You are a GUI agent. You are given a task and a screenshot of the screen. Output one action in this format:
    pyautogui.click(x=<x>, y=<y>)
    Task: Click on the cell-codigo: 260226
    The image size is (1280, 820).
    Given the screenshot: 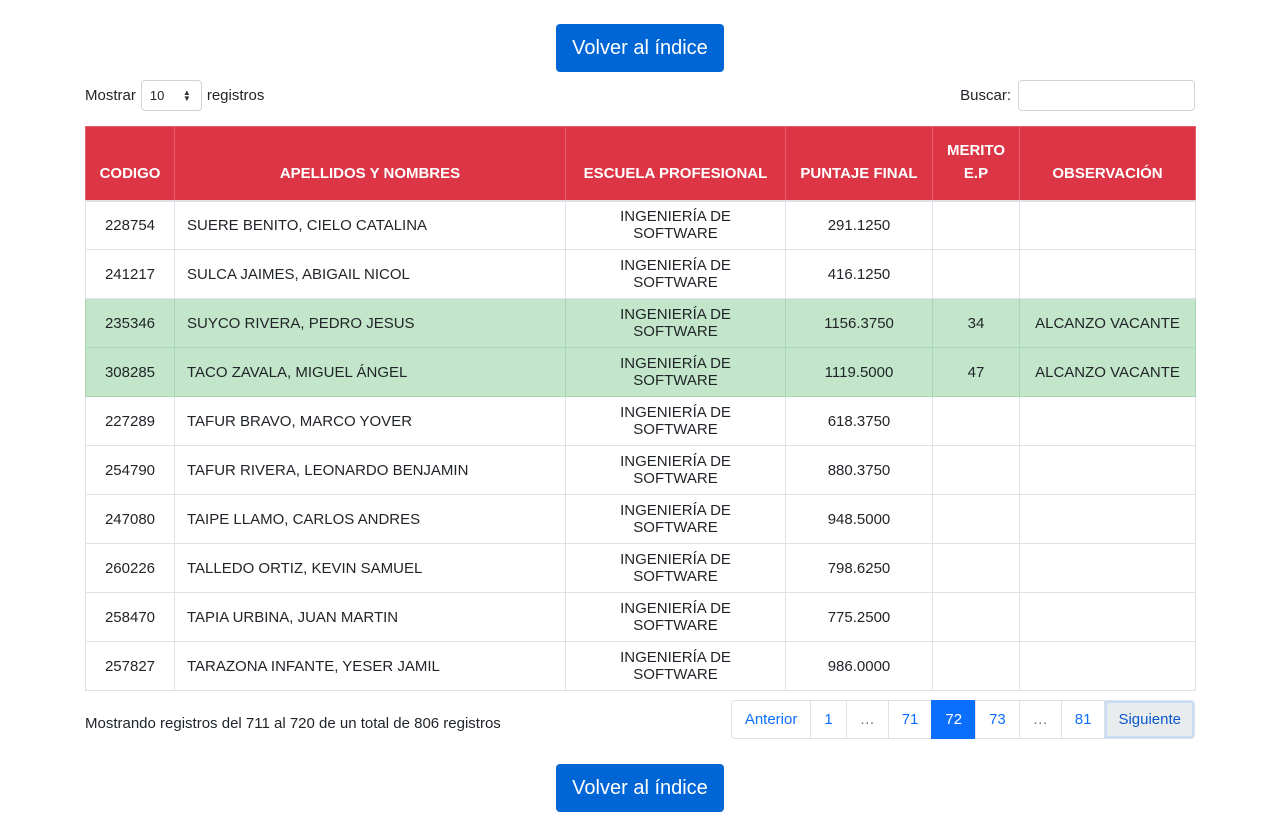 What is the action you would take?
    pyautogui.click(x=130, y=568)
    